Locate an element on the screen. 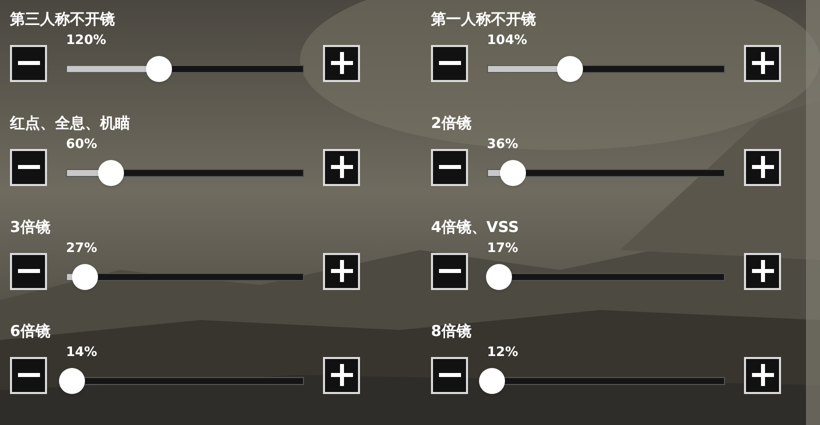 Image resolution: width=820 pixels, height=425 pixels. percent-value: 27% is located at coordinates (82, 249).